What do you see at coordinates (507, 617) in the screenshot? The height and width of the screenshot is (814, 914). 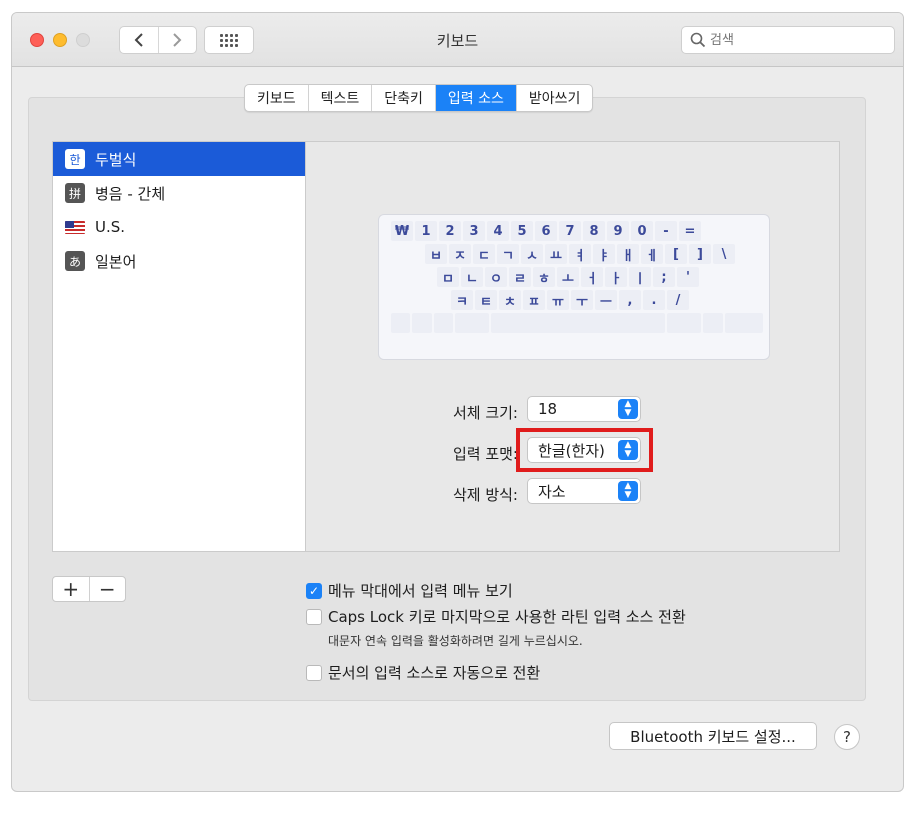 I see `caps-lock-label: Caps Lock 키로 마지막으로 사용한 라틴 입력 소스 전환` at bounding box center [507, 617].